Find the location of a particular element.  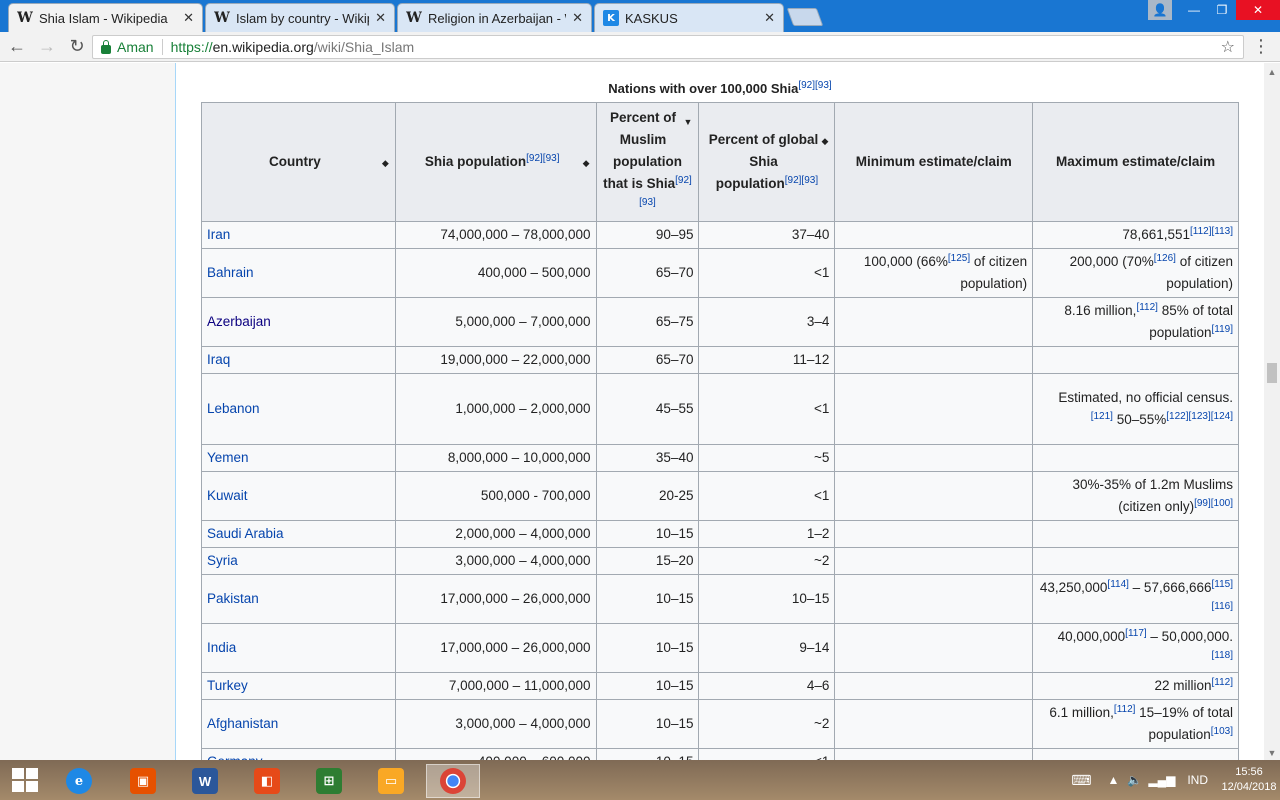

country-link: India is located at coordinates (298, 648).